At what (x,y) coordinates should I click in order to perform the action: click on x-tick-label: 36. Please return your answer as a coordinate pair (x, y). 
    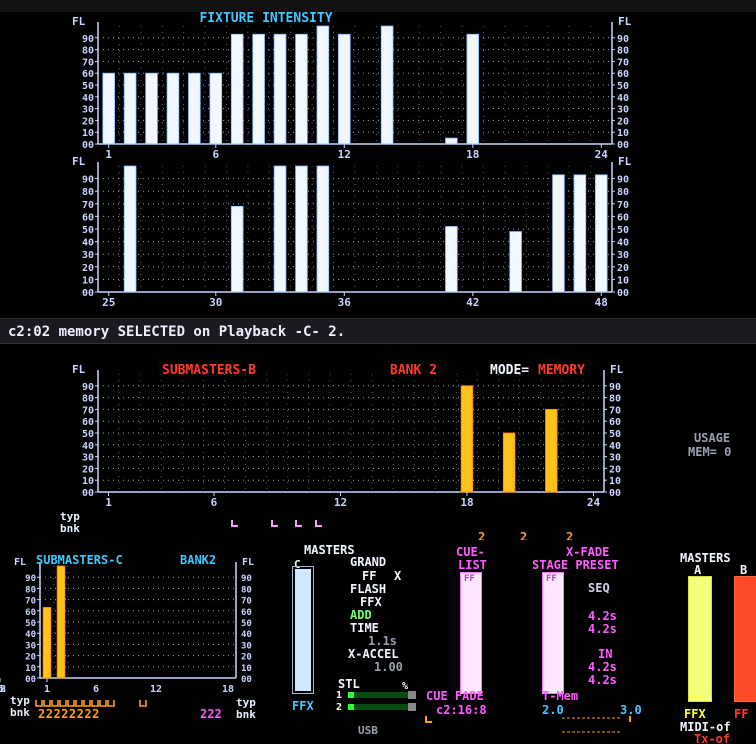
    Looking at the image, I should click on (345, 302).